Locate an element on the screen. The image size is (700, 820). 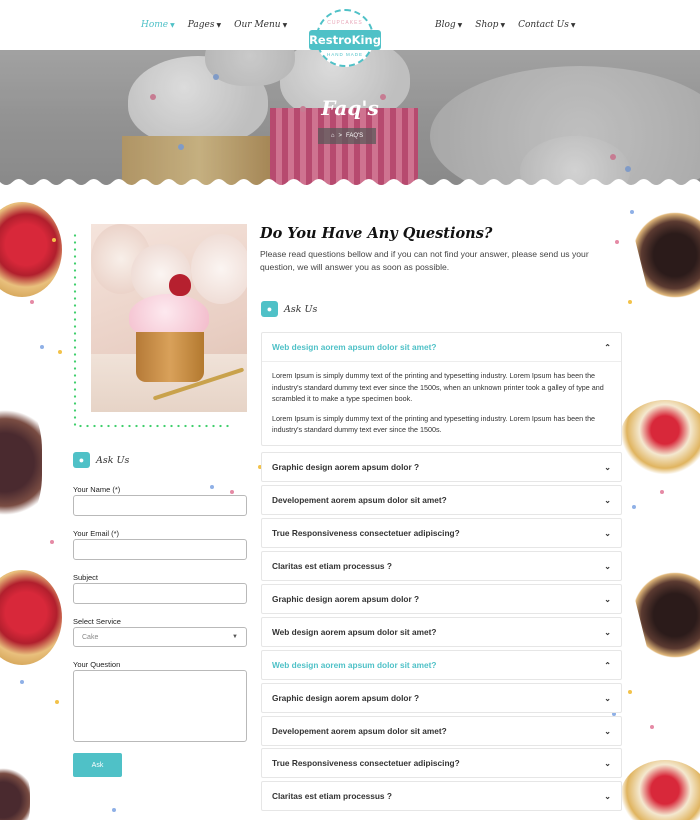
nav-item-blog: Blog ▼ is located at coordinates (448, 25).